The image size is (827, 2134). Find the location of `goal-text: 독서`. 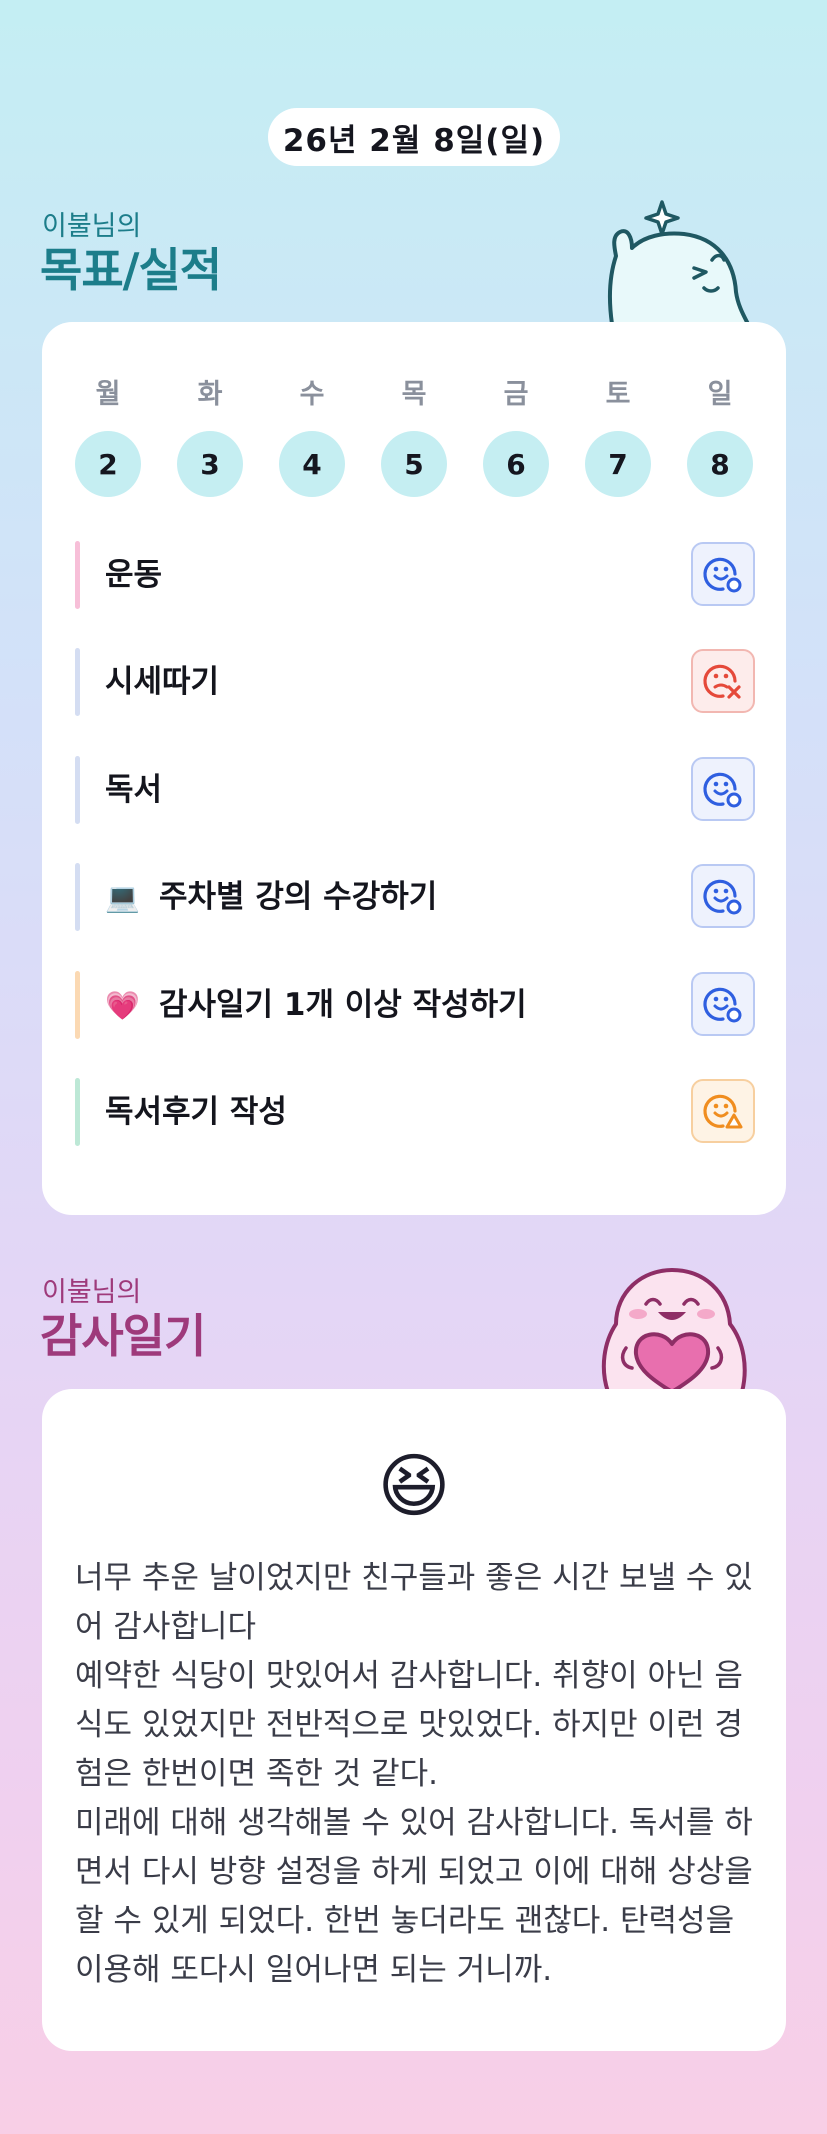

goal-text: 독서 is located at coordinates (133, 790).